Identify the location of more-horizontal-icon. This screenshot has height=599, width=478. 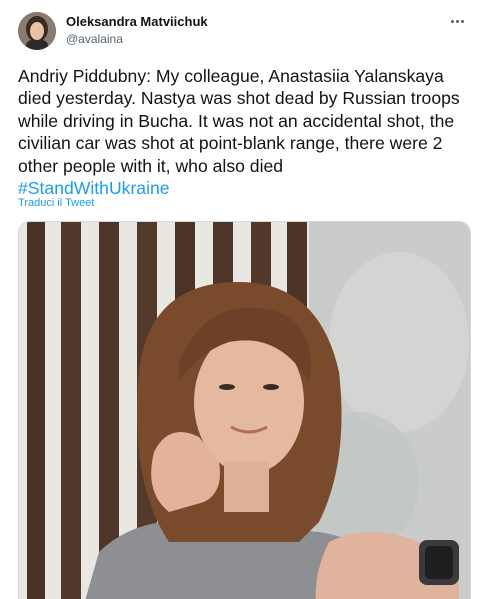
(457, 21).